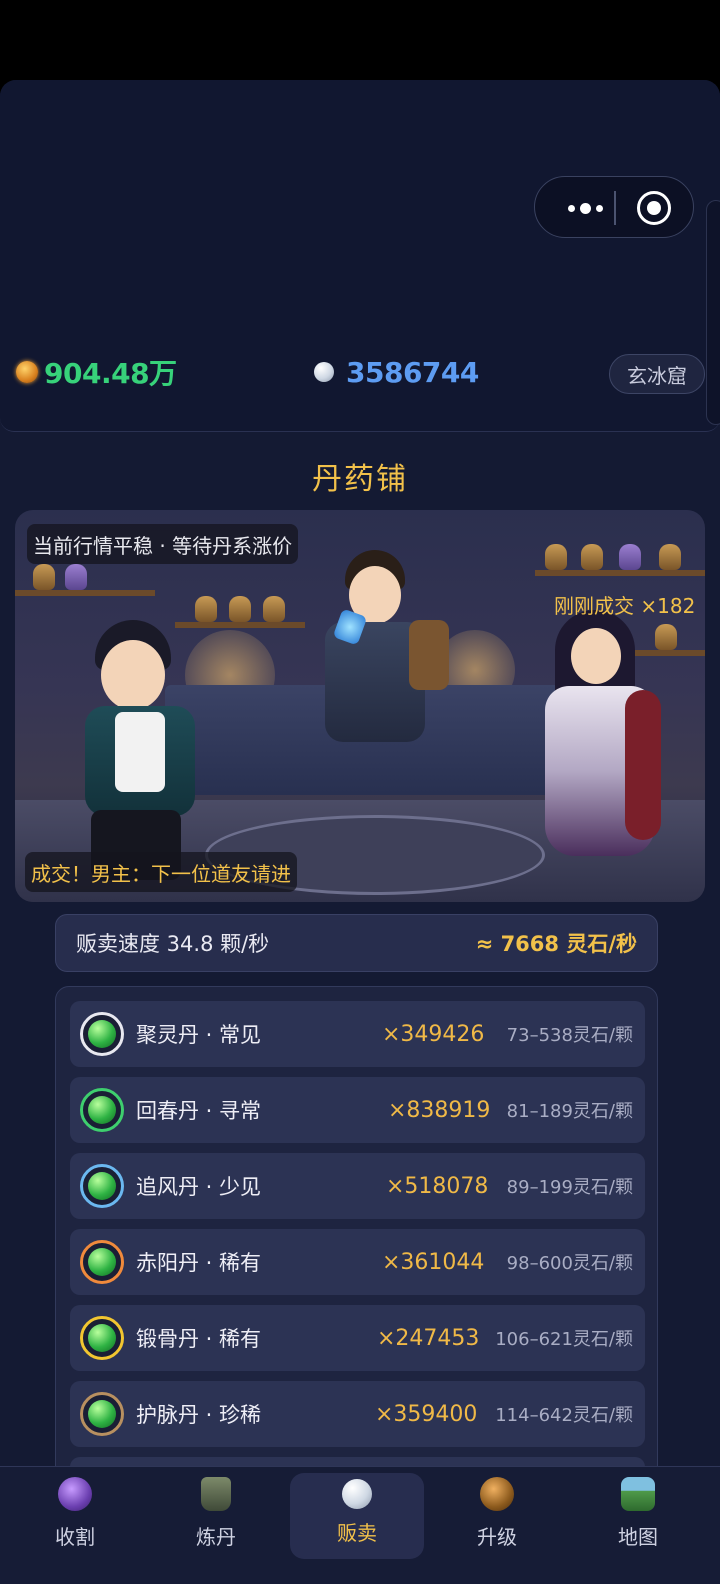 Image resolution: width=720 pixels, height=1584 pixels. I want to click on nav-item-refine: 炼丹, so click(216, 1525).